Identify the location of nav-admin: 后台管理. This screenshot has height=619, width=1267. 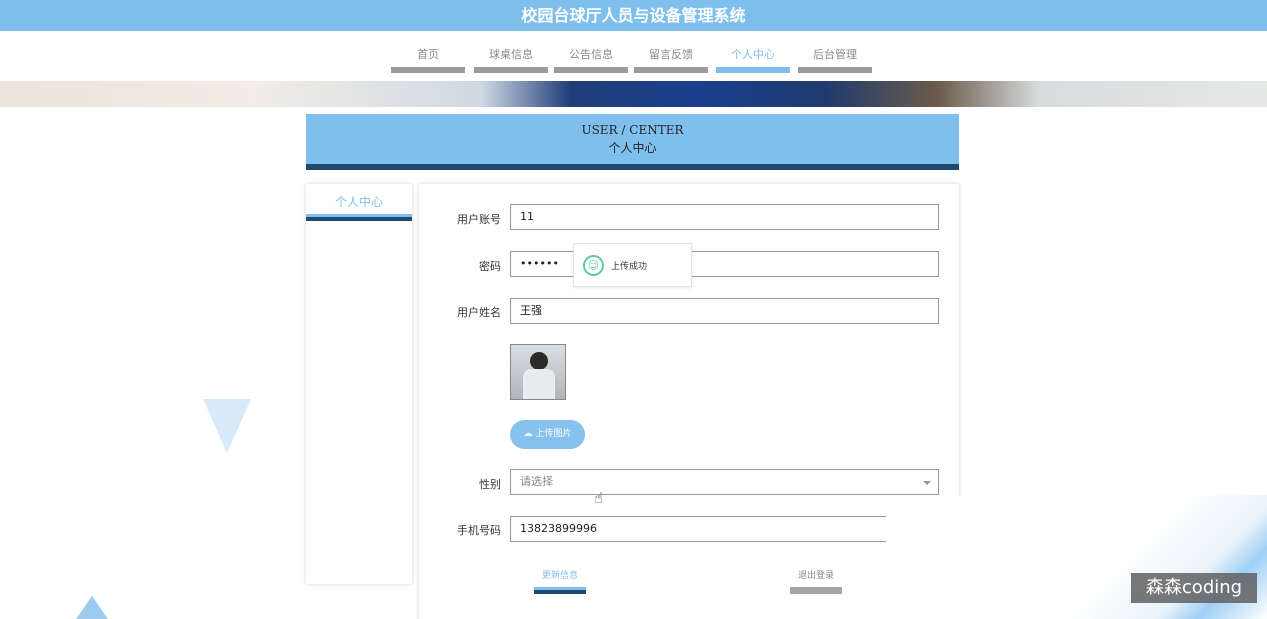
(835, 52).